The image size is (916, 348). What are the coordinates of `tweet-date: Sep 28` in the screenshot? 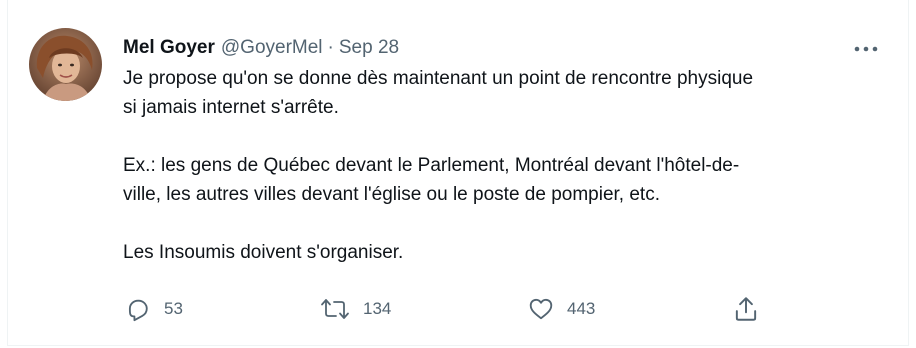 It's located at (369, 48).